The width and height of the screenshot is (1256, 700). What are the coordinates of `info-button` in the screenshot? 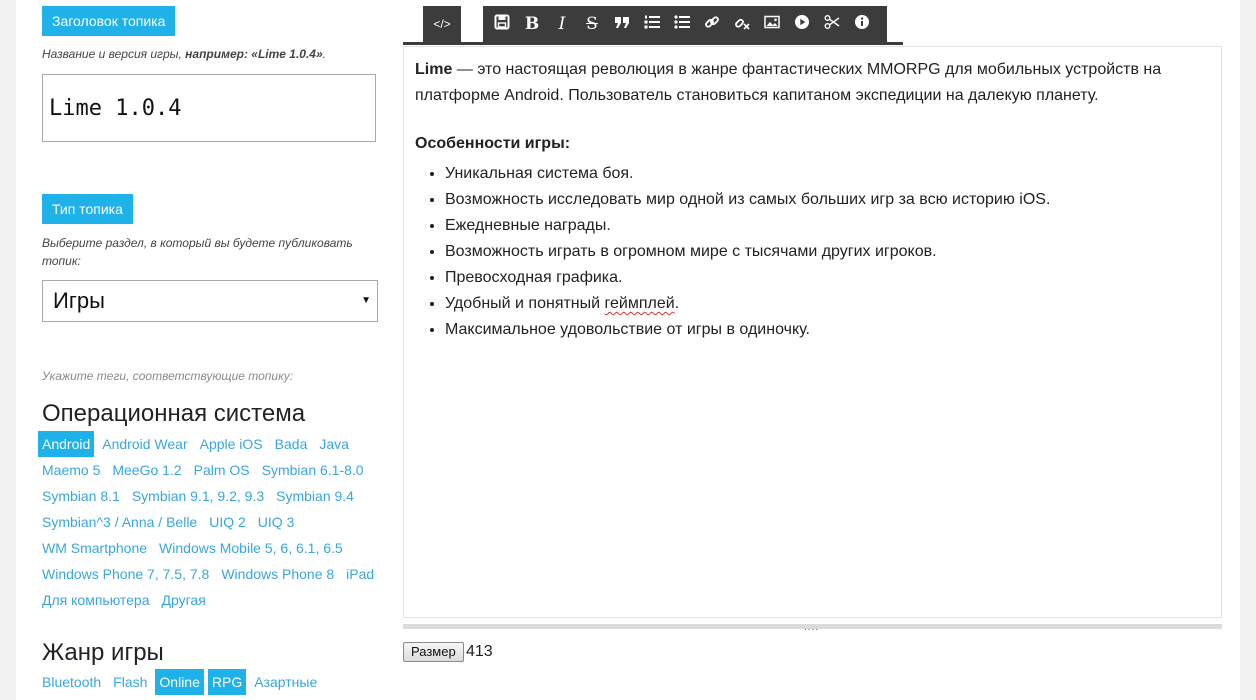 It's located at (862, 24).